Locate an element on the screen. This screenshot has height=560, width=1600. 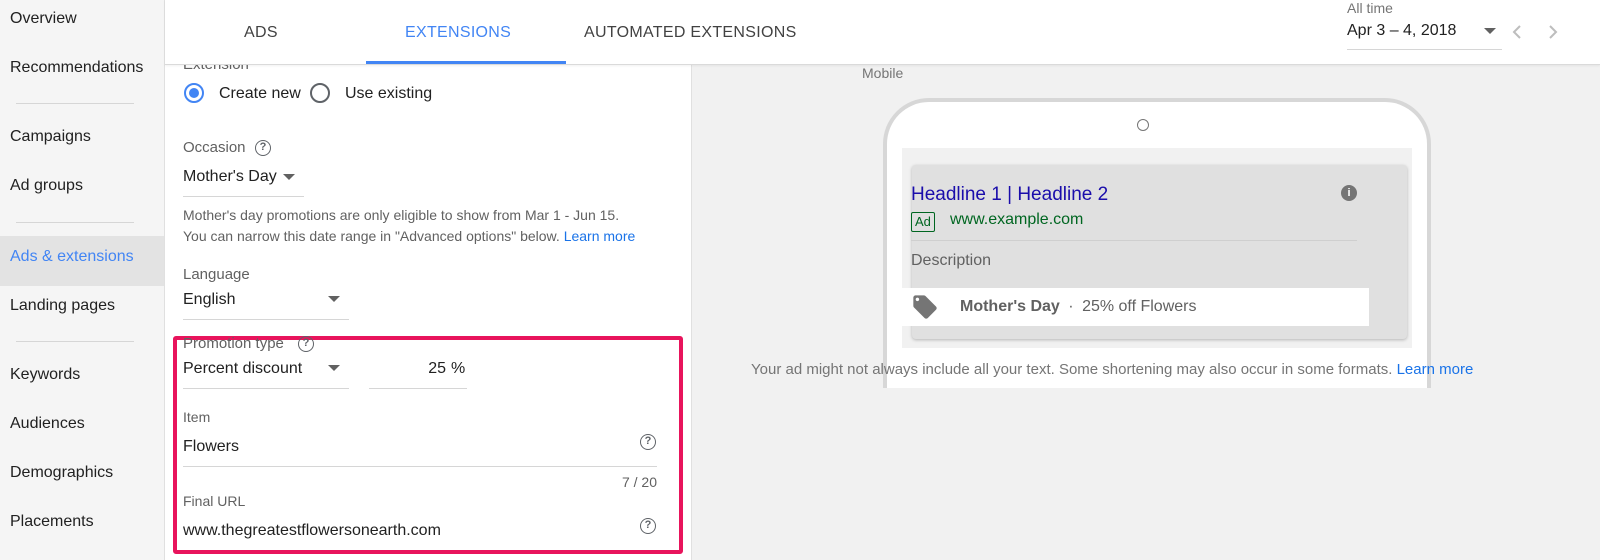
percent-suffix: % is located at coordinates (458, 368).